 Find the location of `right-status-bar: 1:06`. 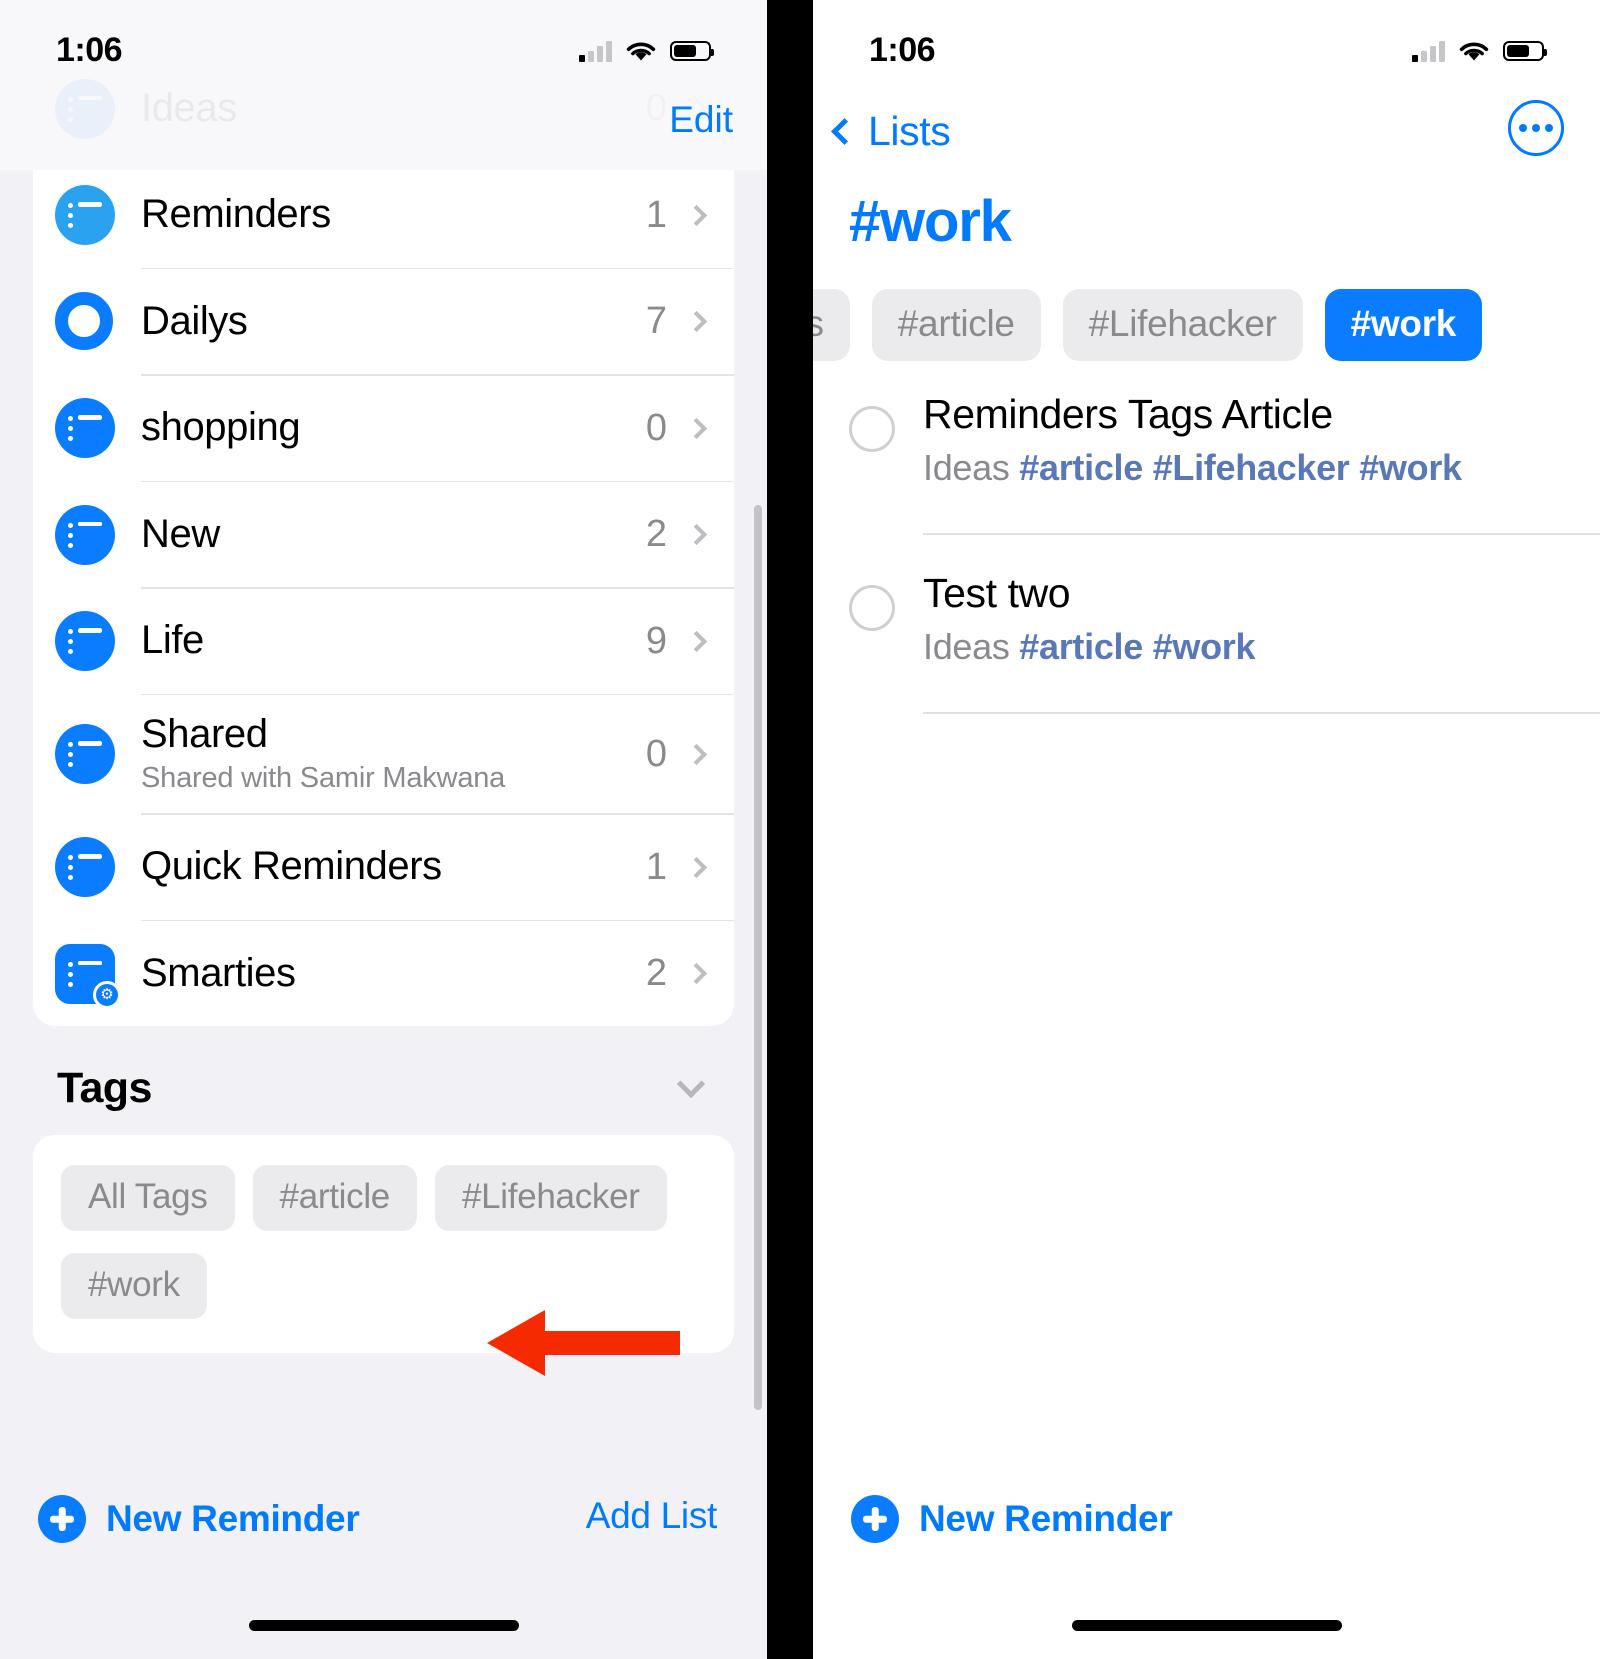

right-status-bar: 1:06 is located at coordinates (1206, 46).